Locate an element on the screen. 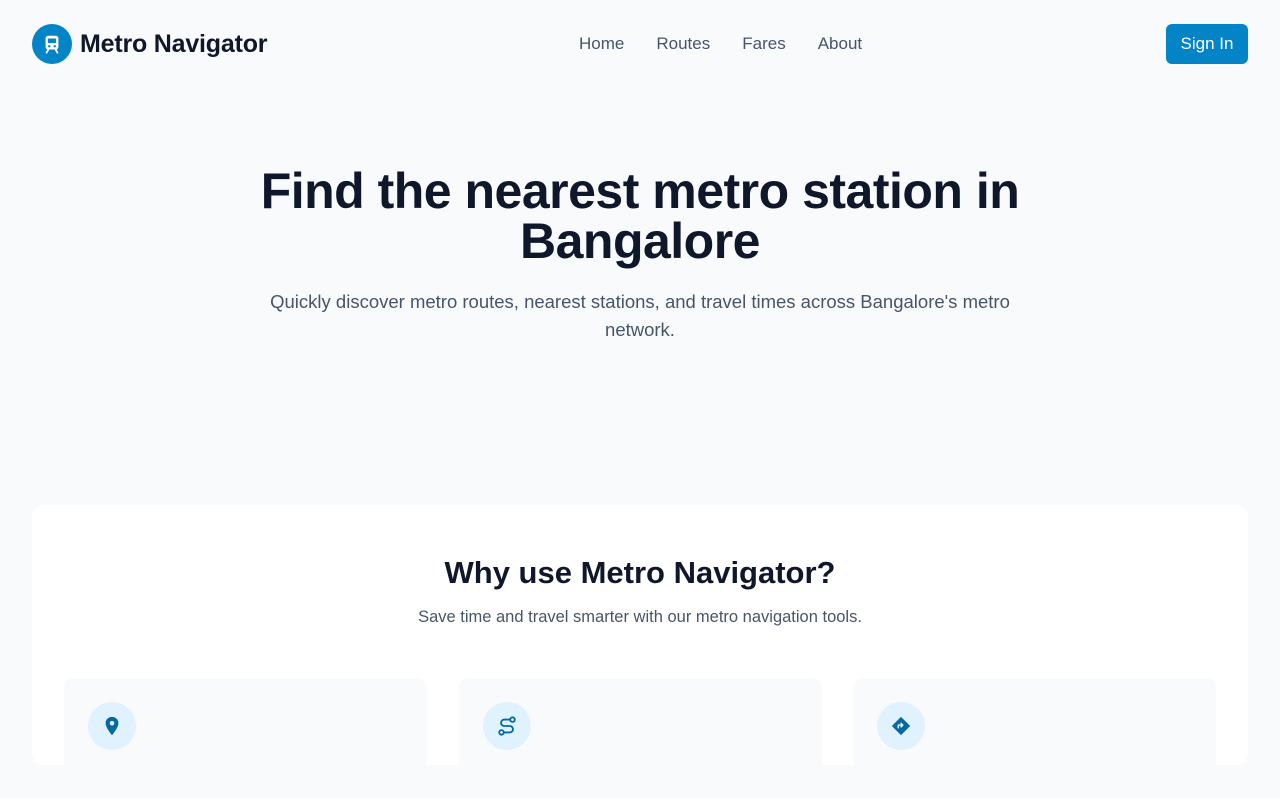 This screenshot has width=1280, height=798. nav-routes: Routes is located at coordinates (683, 44).